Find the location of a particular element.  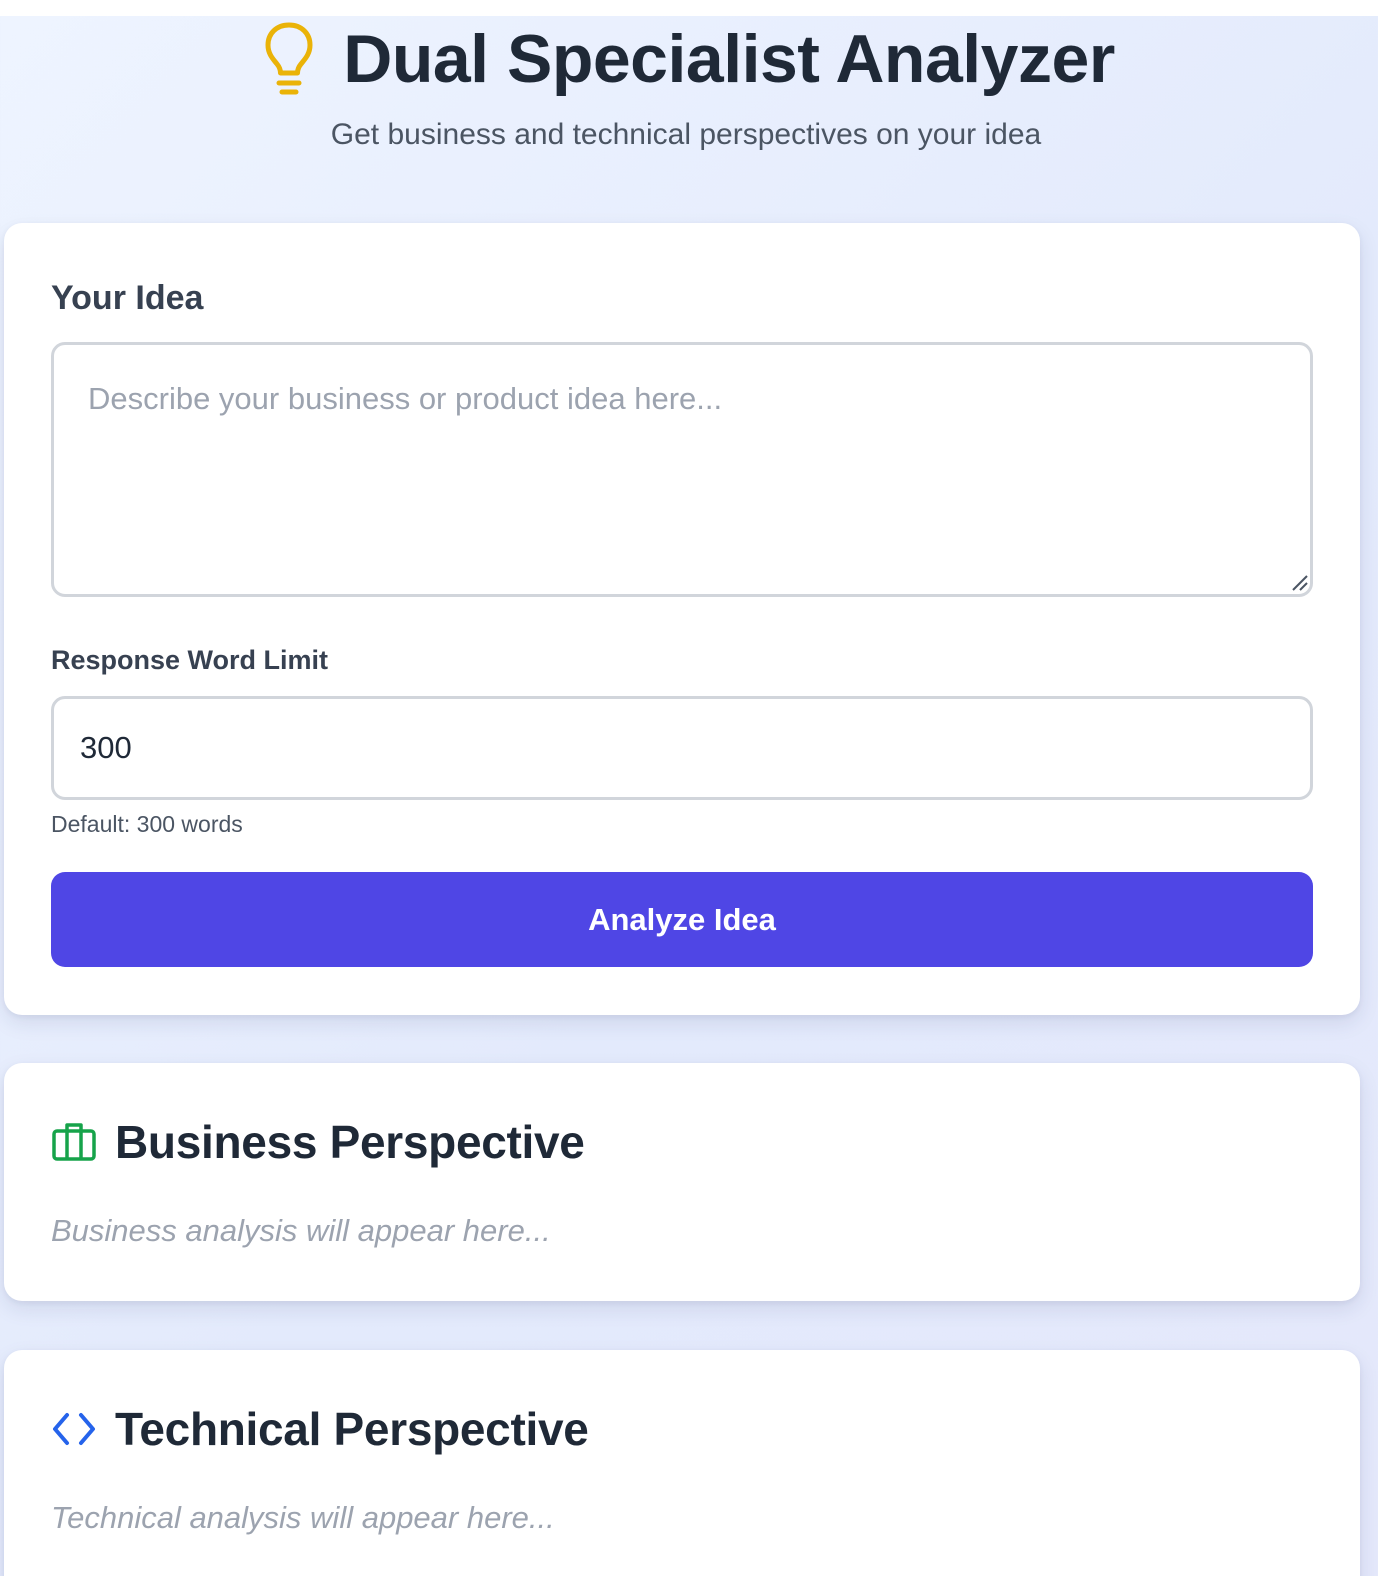

page-title: Dual Specialist Analyzer is located at coordinates (729, 59).